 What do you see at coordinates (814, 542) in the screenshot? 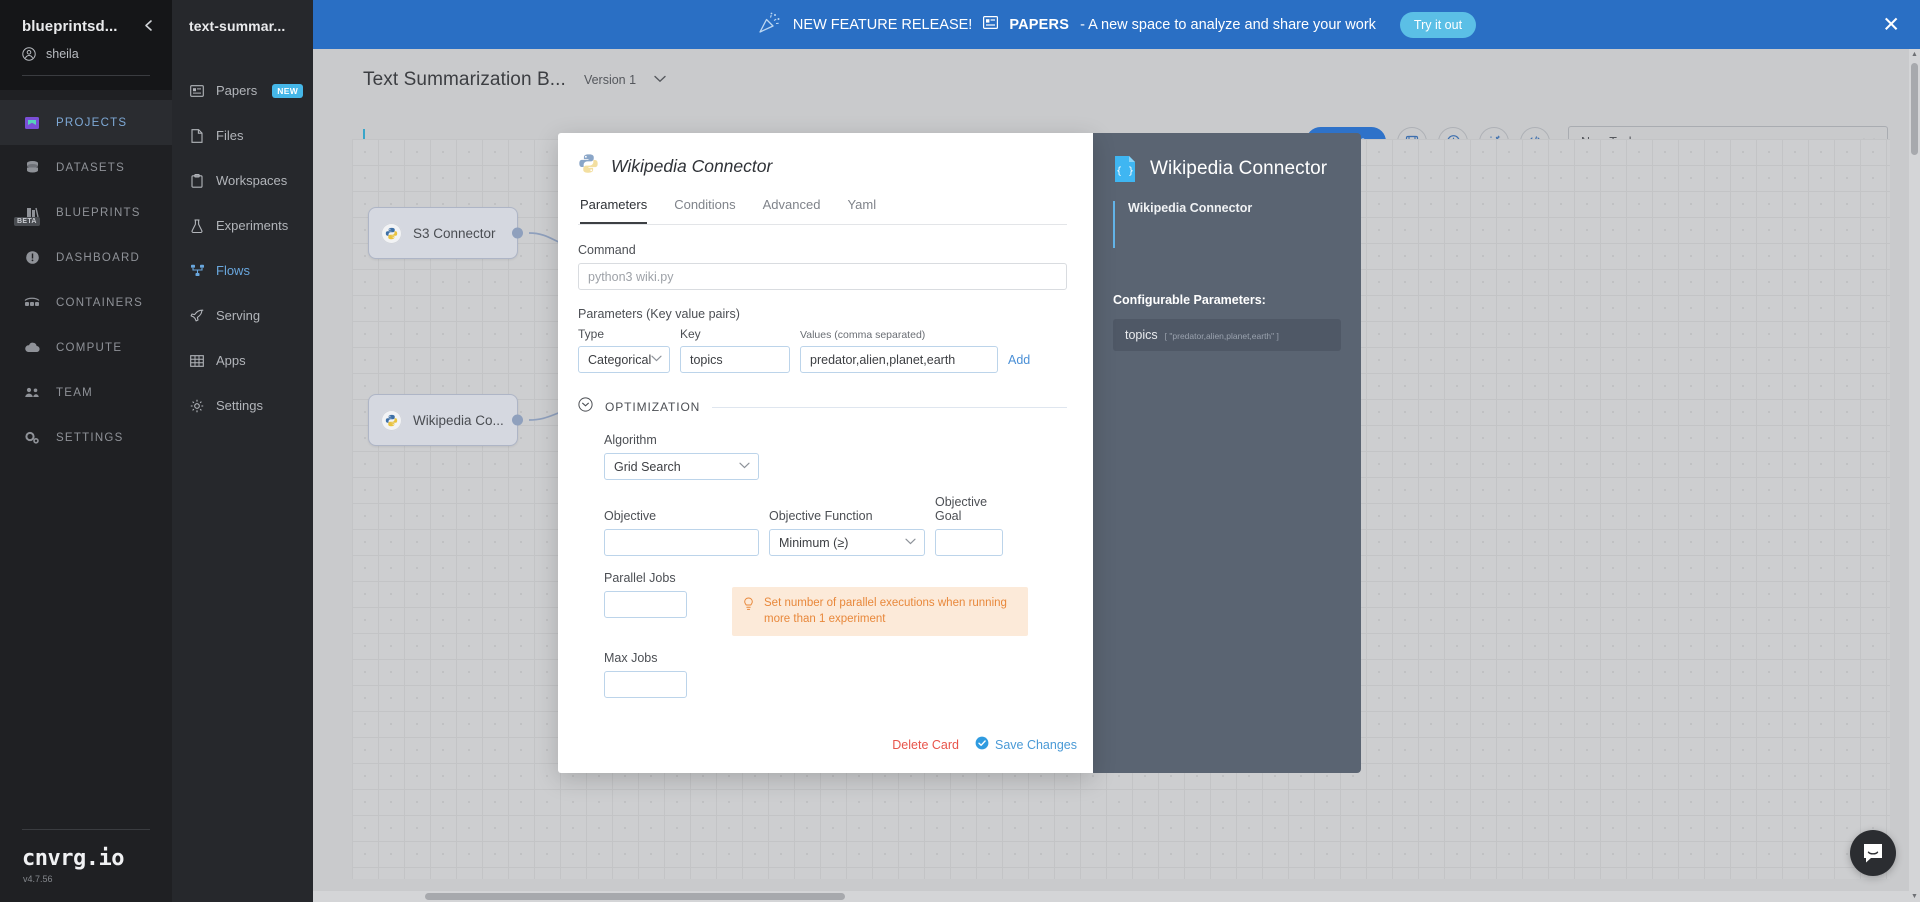
I see `objective-function-value: Minimum (≥)` at bounding box center [814, 542].